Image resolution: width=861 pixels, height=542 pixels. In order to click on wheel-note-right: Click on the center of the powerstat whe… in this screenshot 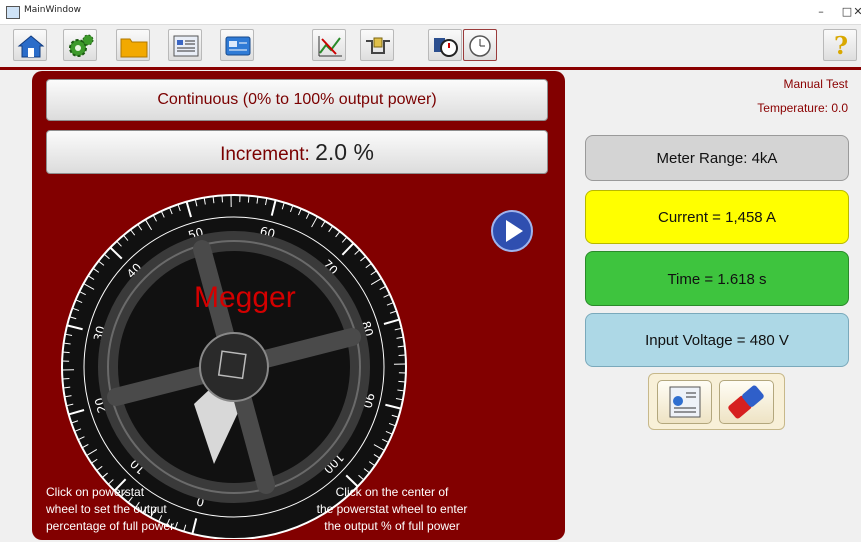, I will do `click(392, 509)`.